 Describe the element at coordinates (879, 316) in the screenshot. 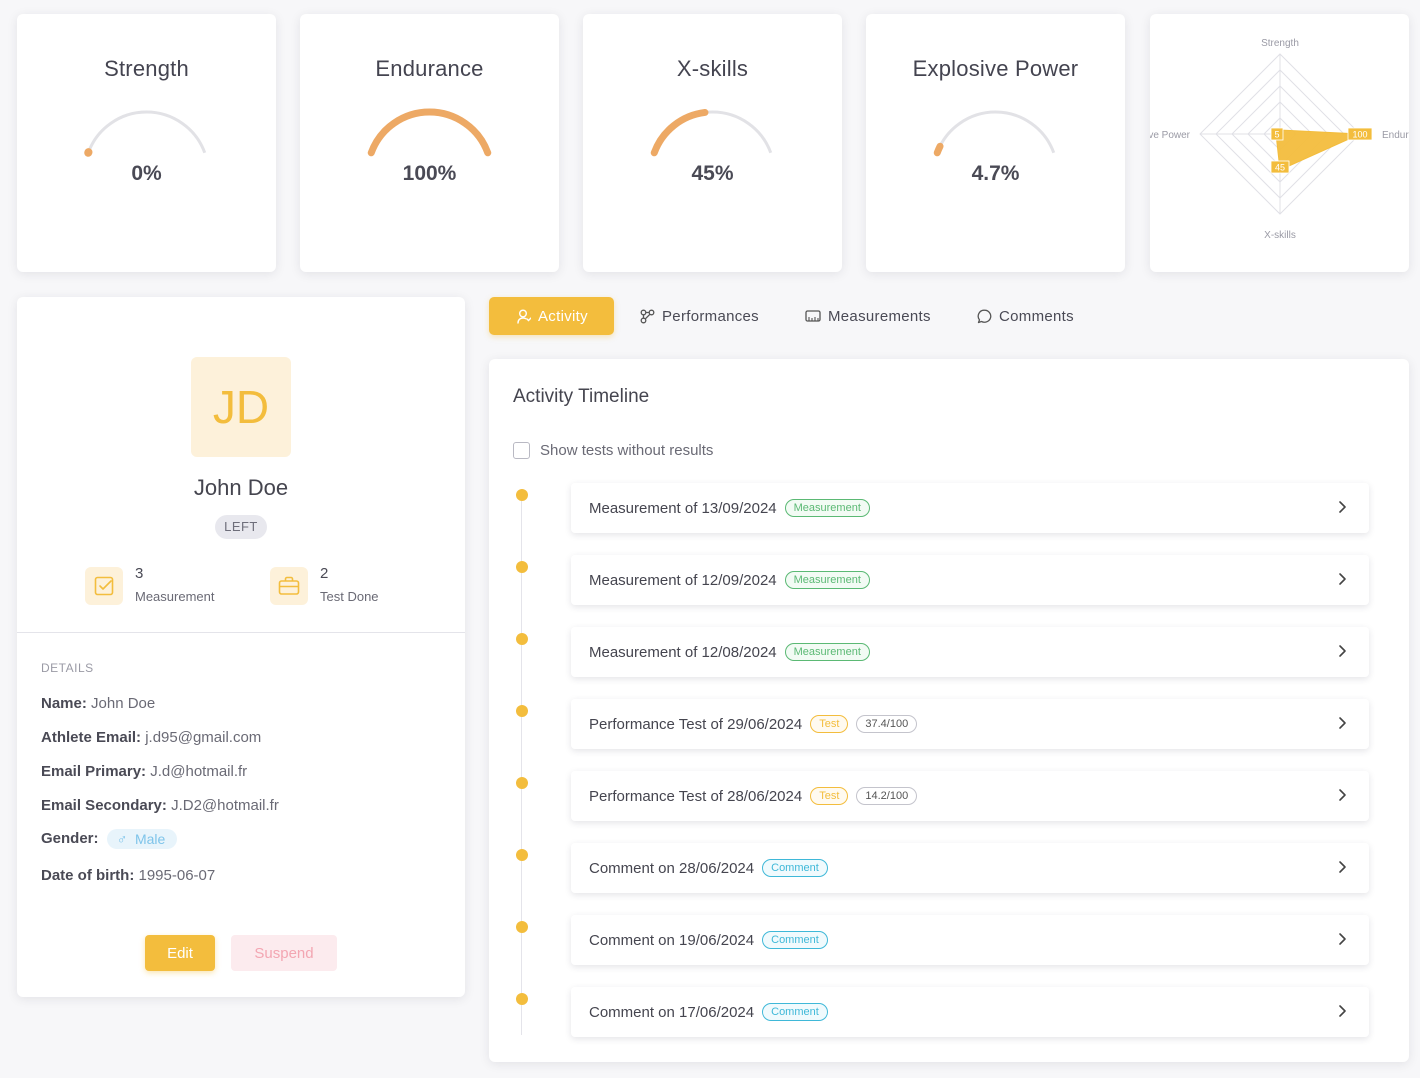

I see `tab-label: Measurements` at that location.